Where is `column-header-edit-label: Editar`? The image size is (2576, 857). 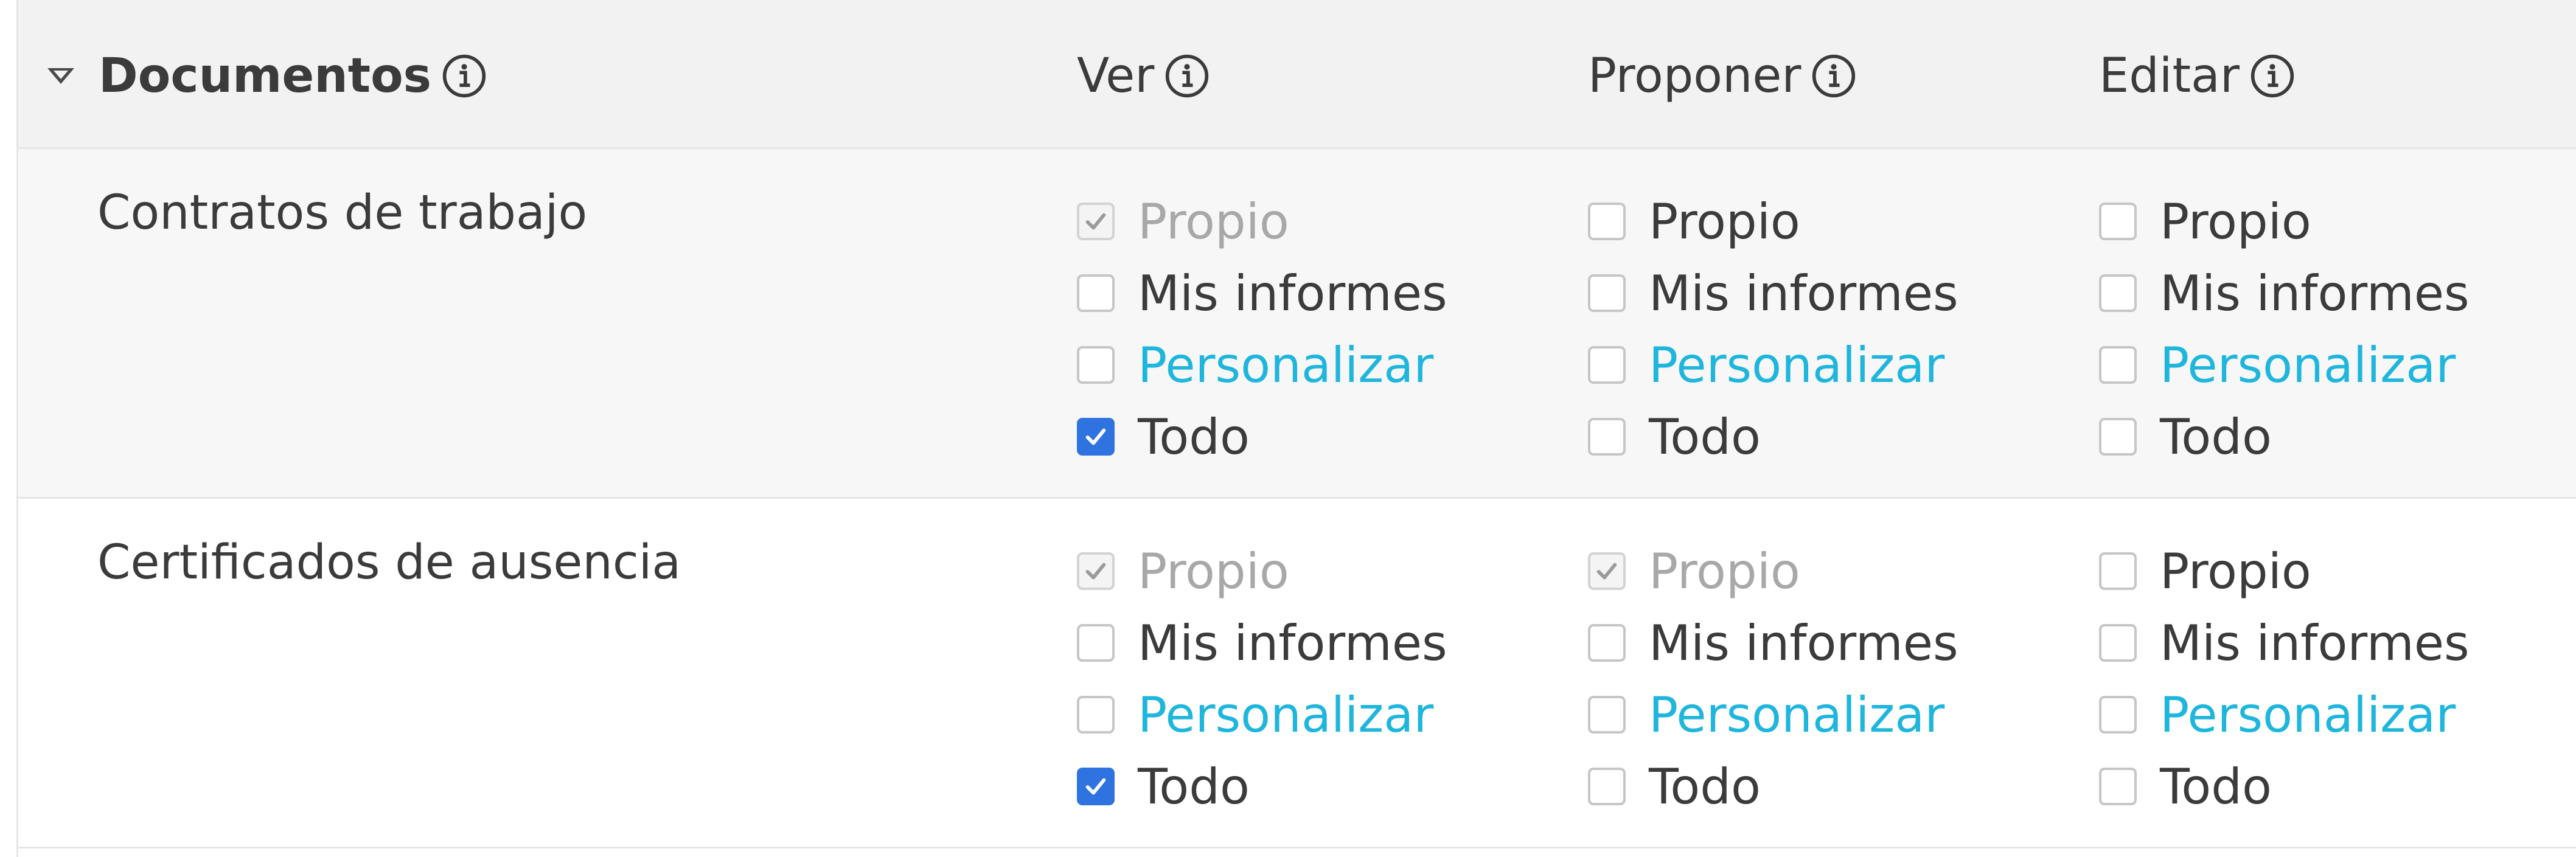 column-header-edit-label: Editar is located at coordinates (2169, 76).